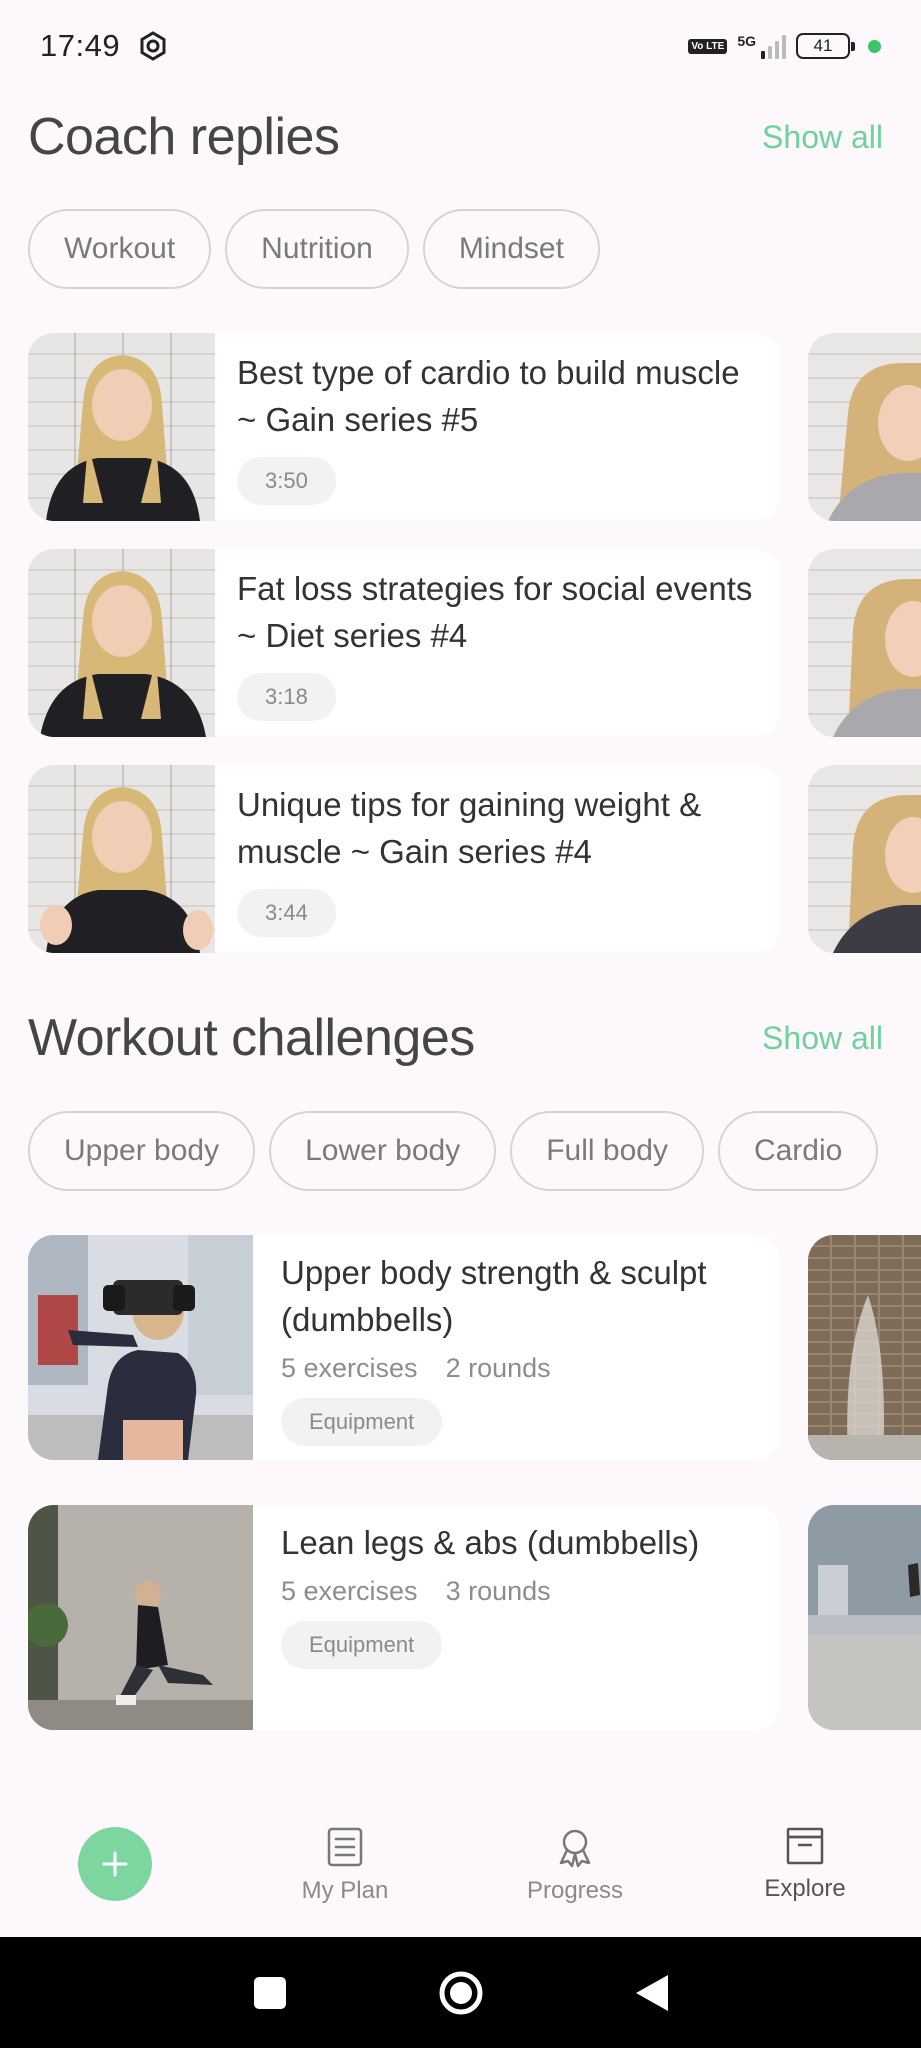  I want to click on archive-icon, so click(805, 1846).